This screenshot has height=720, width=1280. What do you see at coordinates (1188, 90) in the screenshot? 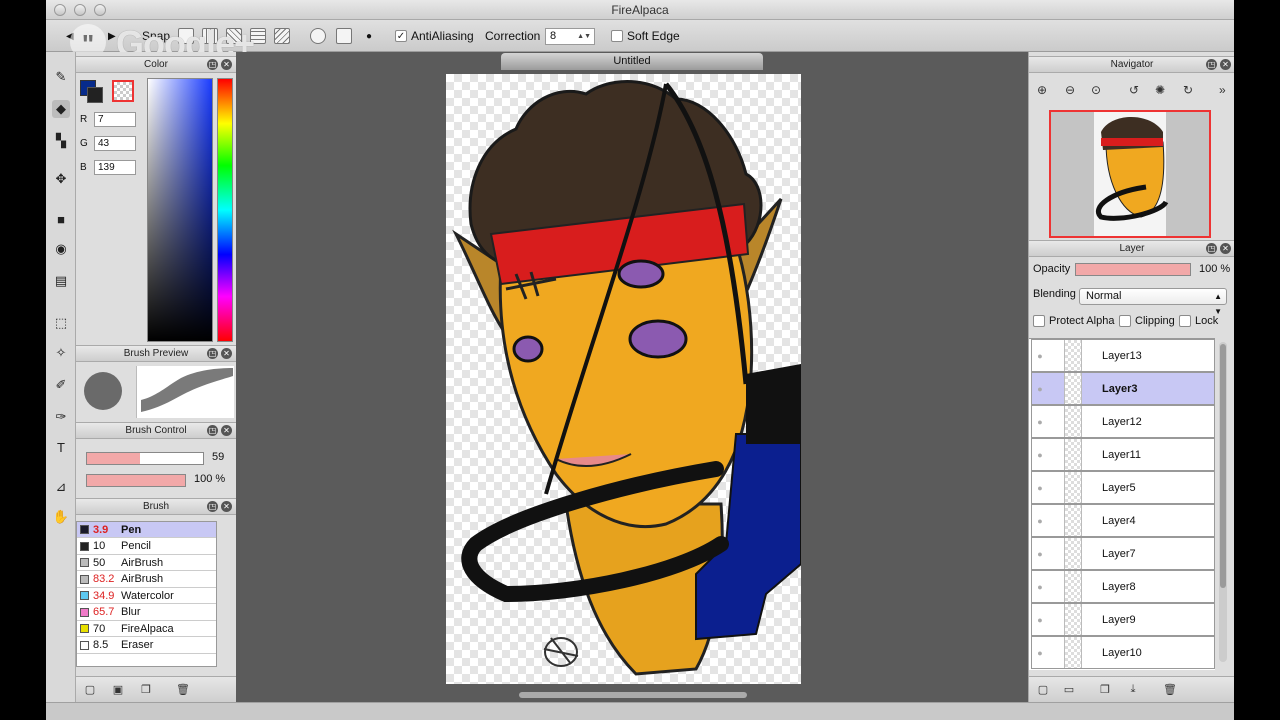
I see `rotate-right-icon: ↻` at bounding box center [1188, 90].